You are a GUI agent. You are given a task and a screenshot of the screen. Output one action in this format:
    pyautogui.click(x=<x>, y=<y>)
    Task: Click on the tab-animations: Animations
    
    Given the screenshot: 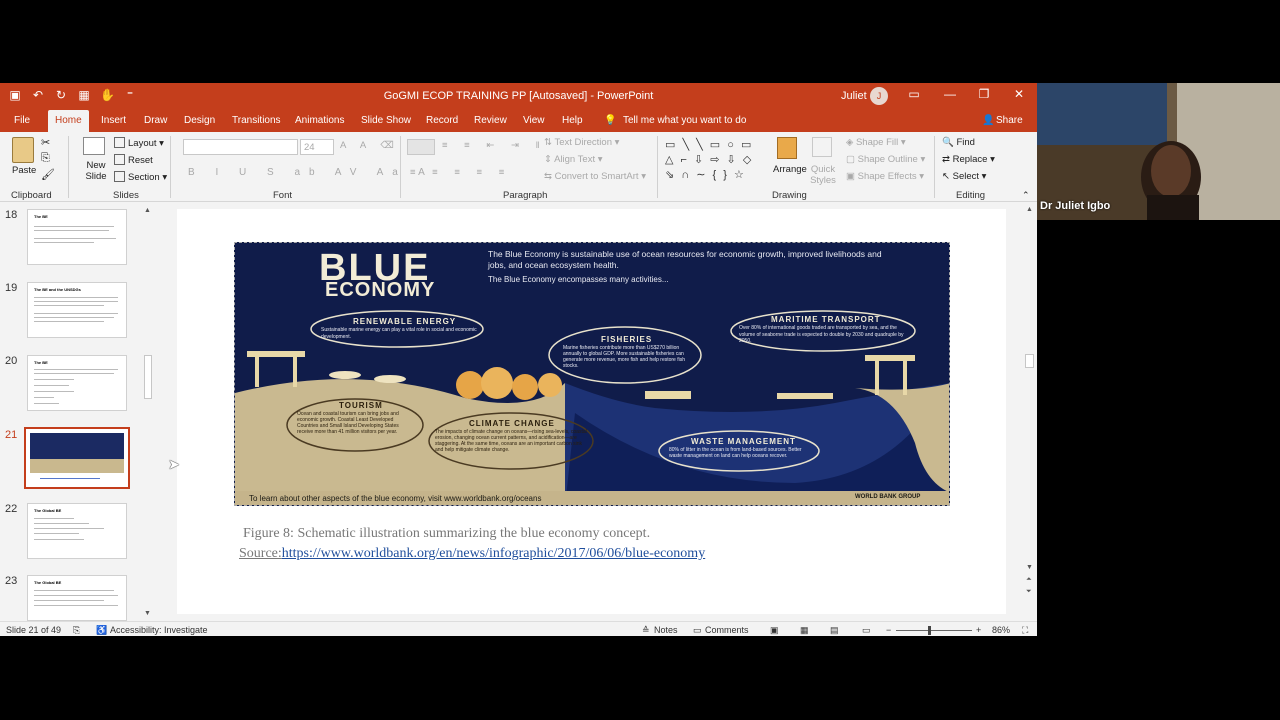 What is the action you would take?
    pyautogui.click(x=319, y=120)
    